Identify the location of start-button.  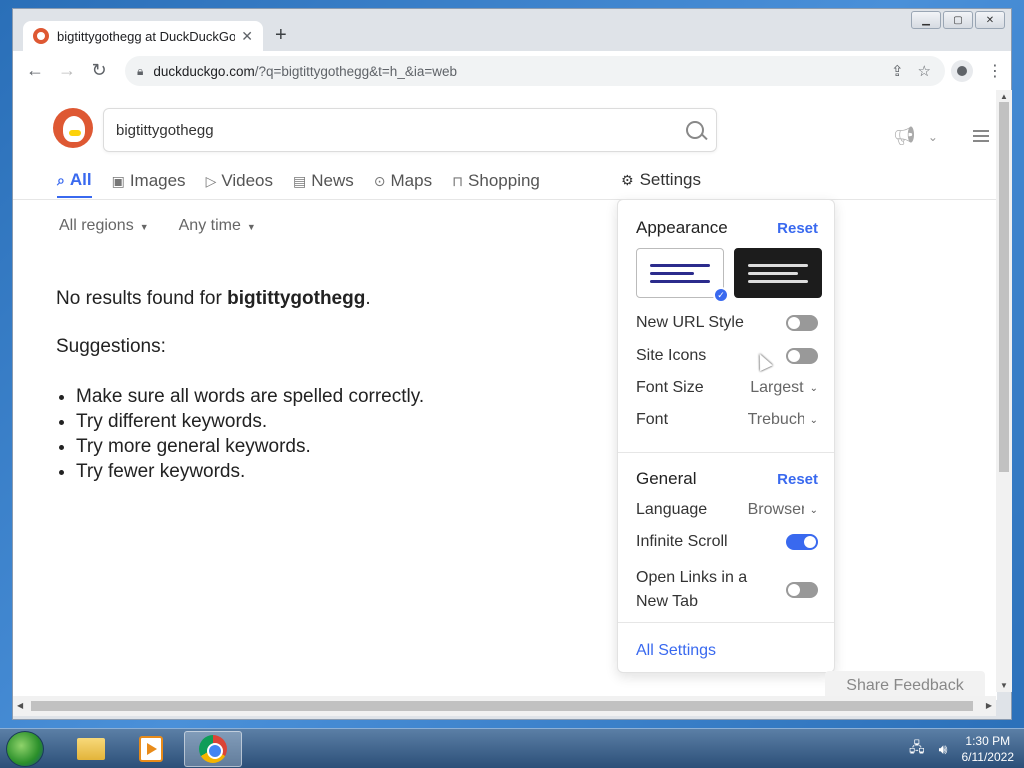
(25, 749).